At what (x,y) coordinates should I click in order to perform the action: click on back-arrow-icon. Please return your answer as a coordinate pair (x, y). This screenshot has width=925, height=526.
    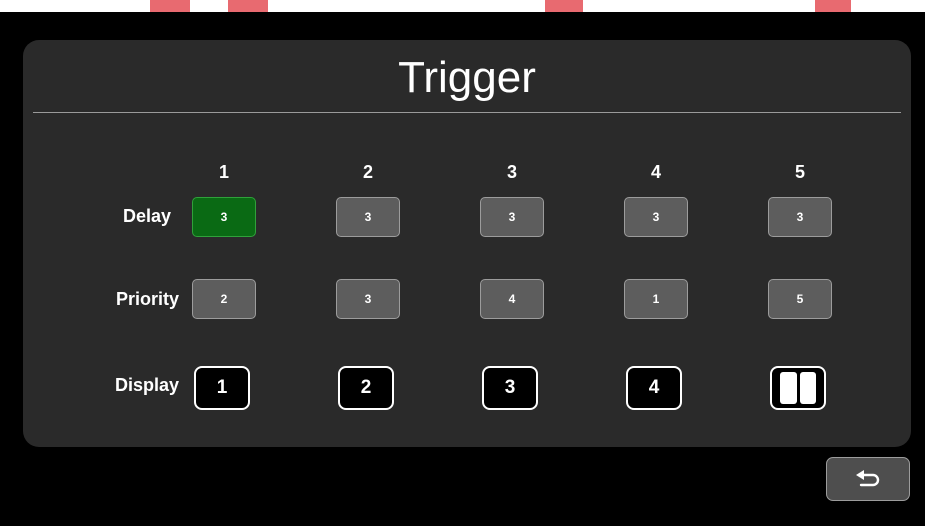
    Looking at the image, I should click on (868, 478).